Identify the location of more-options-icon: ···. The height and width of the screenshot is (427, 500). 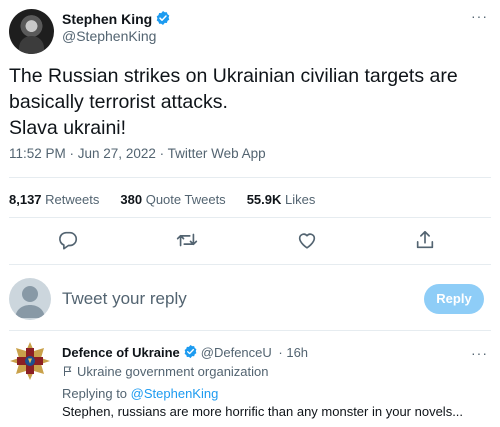
(479, 16).